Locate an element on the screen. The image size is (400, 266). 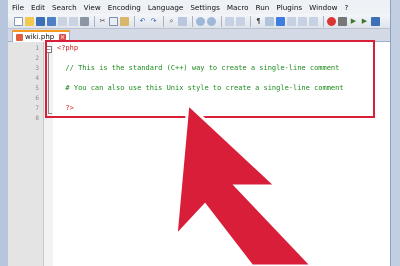
doc-map-icon is located at coordinates (302, 21).